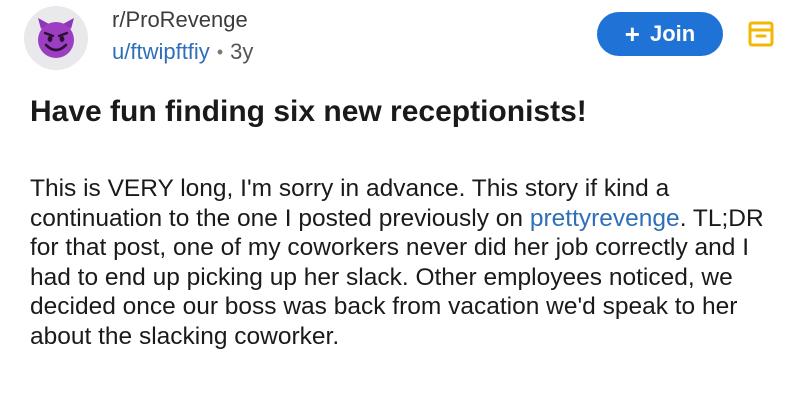 This screenshot has height=420, width=800. Describe the element at coordinates (242, 51) in the screenshot. I see `post-age: 3y` at that location.